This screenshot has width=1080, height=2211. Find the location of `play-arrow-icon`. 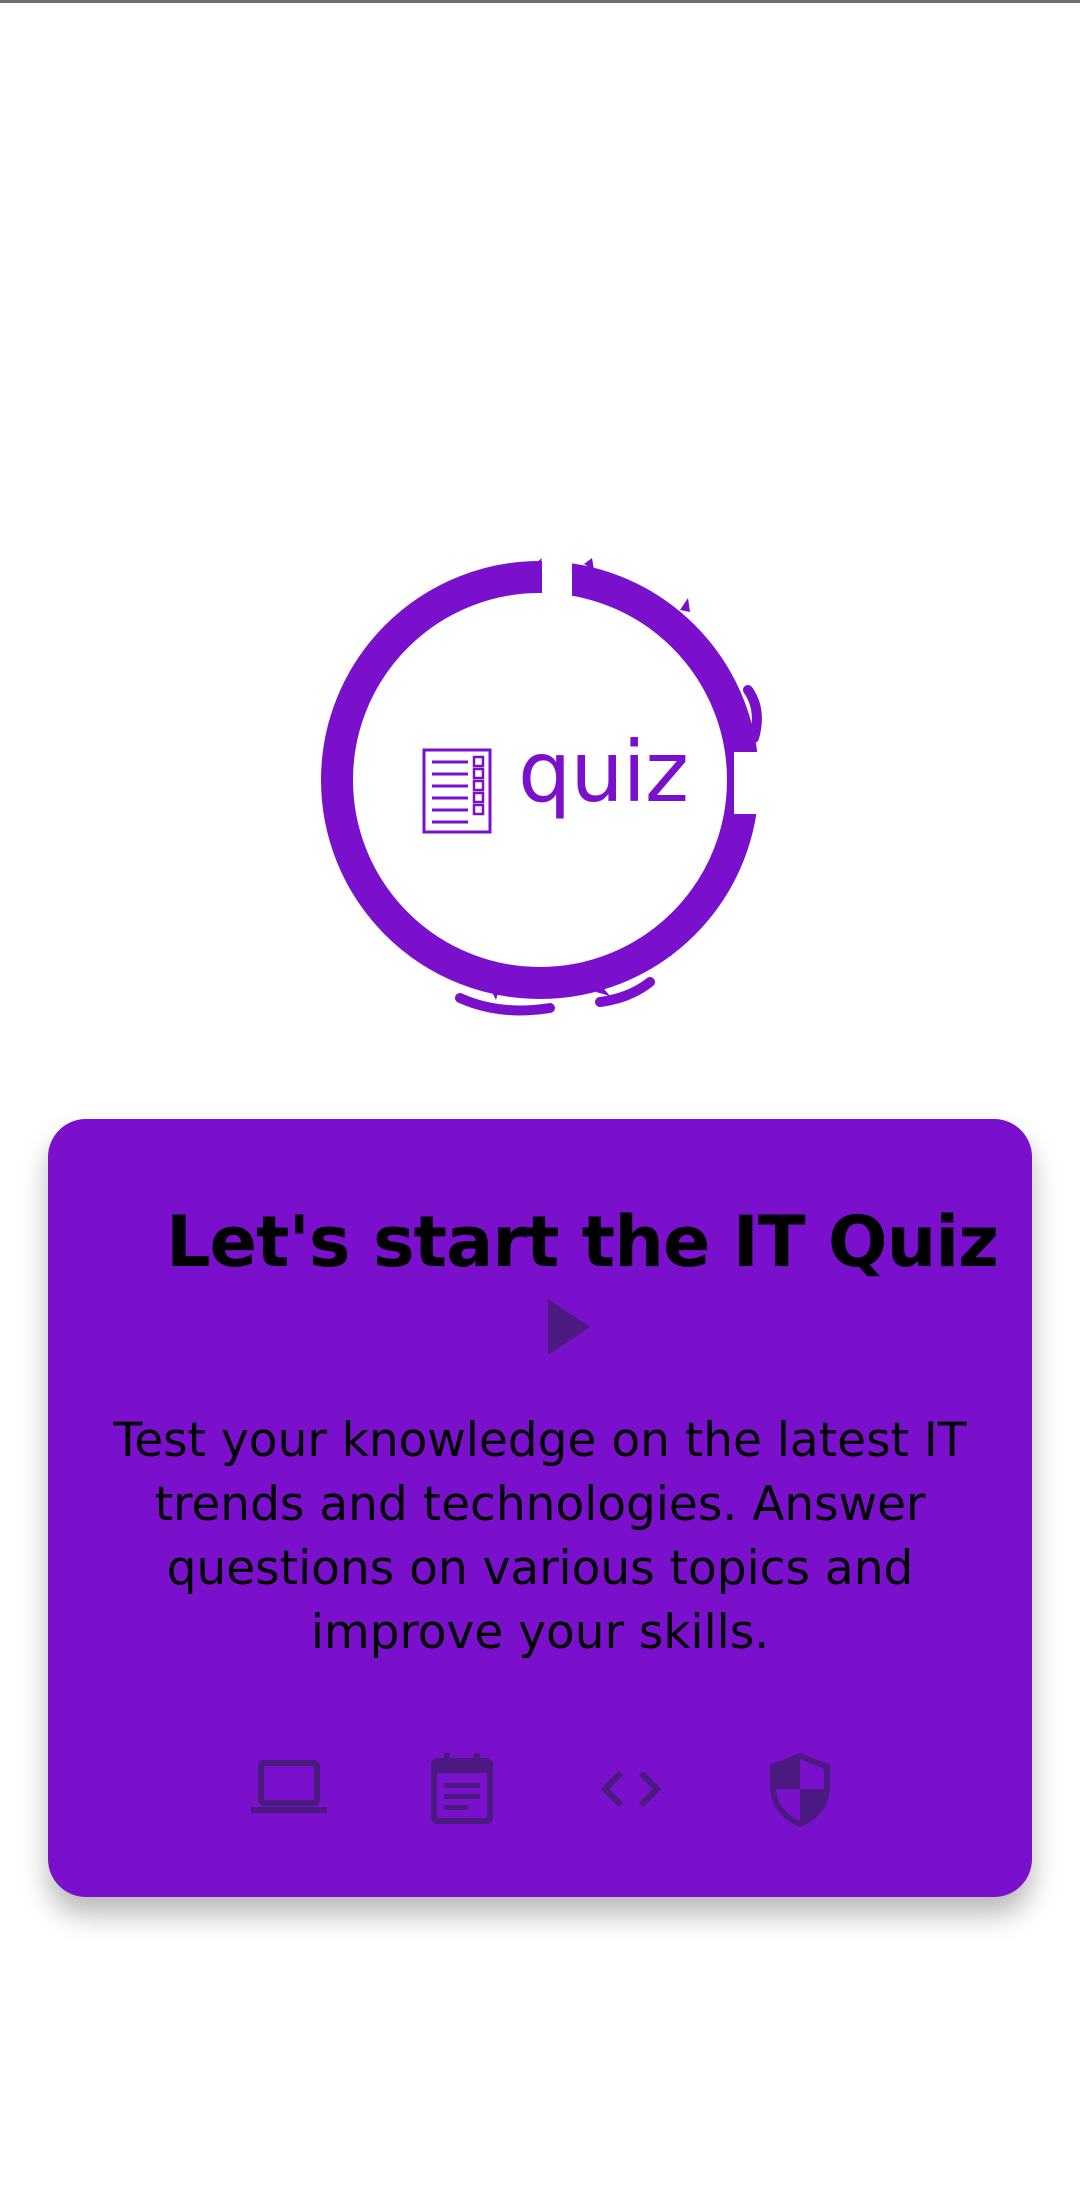

play-arrow-icon is located at coordinates (569, 1327).